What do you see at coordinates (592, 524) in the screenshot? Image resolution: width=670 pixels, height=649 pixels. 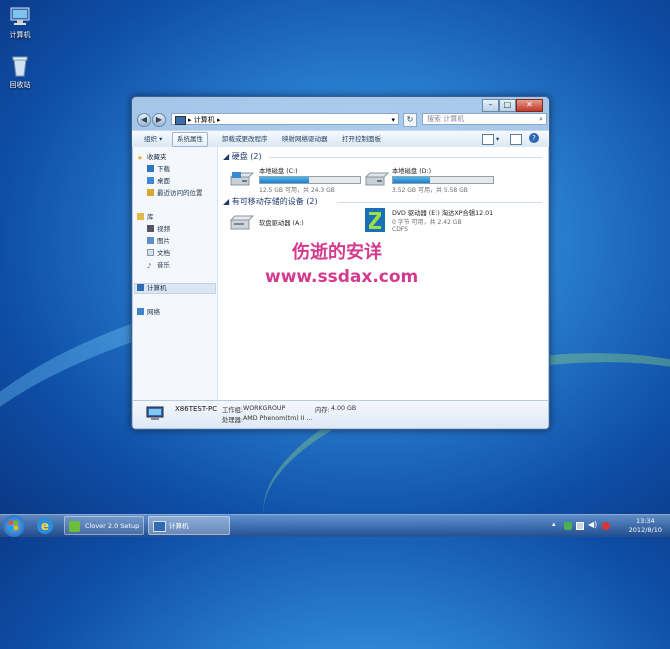 I see `volume-icon: ◀)` at bounding box center [592, 524].